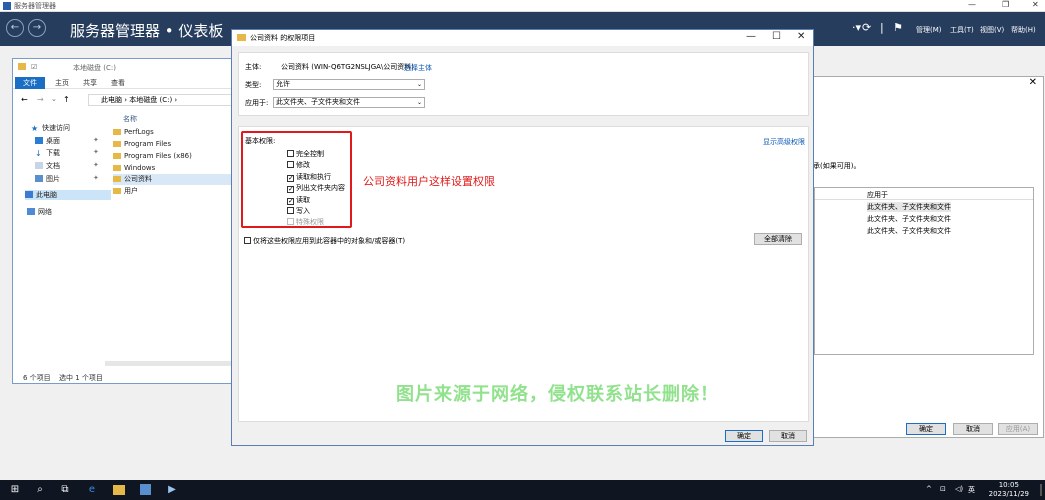  What do you see at coordinates (929, 489) in the screenshot?
I see `chevron-up-icon: ^` at bounding box center [929, 489].